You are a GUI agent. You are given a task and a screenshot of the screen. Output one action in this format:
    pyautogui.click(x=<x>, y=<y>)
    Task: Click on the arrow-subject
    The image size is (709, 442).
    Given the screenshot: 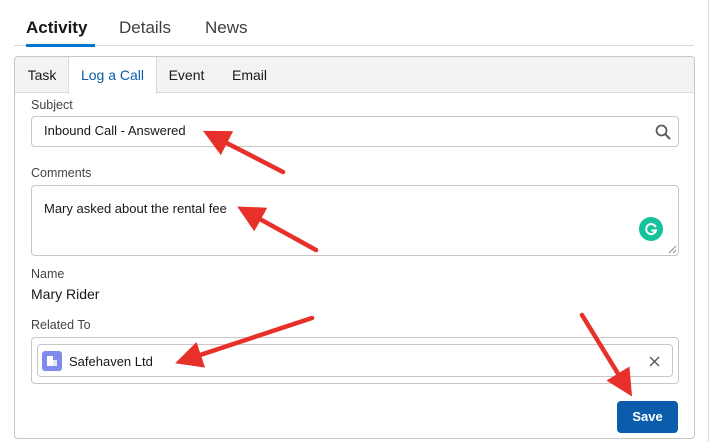 What is the action you would take?
    pyautogui.click(x=244, y=152)
    